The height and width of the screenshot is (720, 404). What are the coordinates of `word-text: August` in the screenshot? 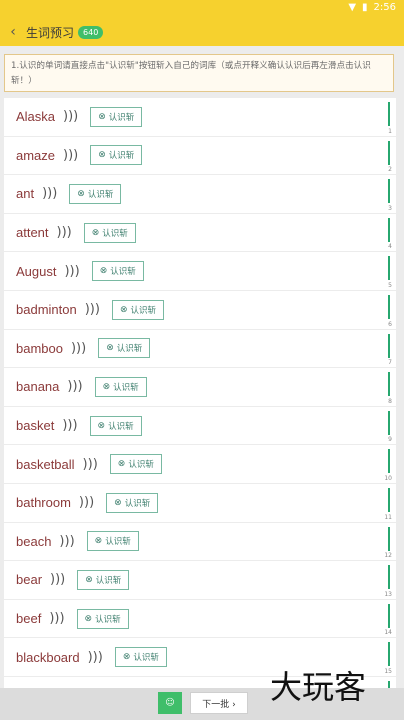 It's located at (36, 271).